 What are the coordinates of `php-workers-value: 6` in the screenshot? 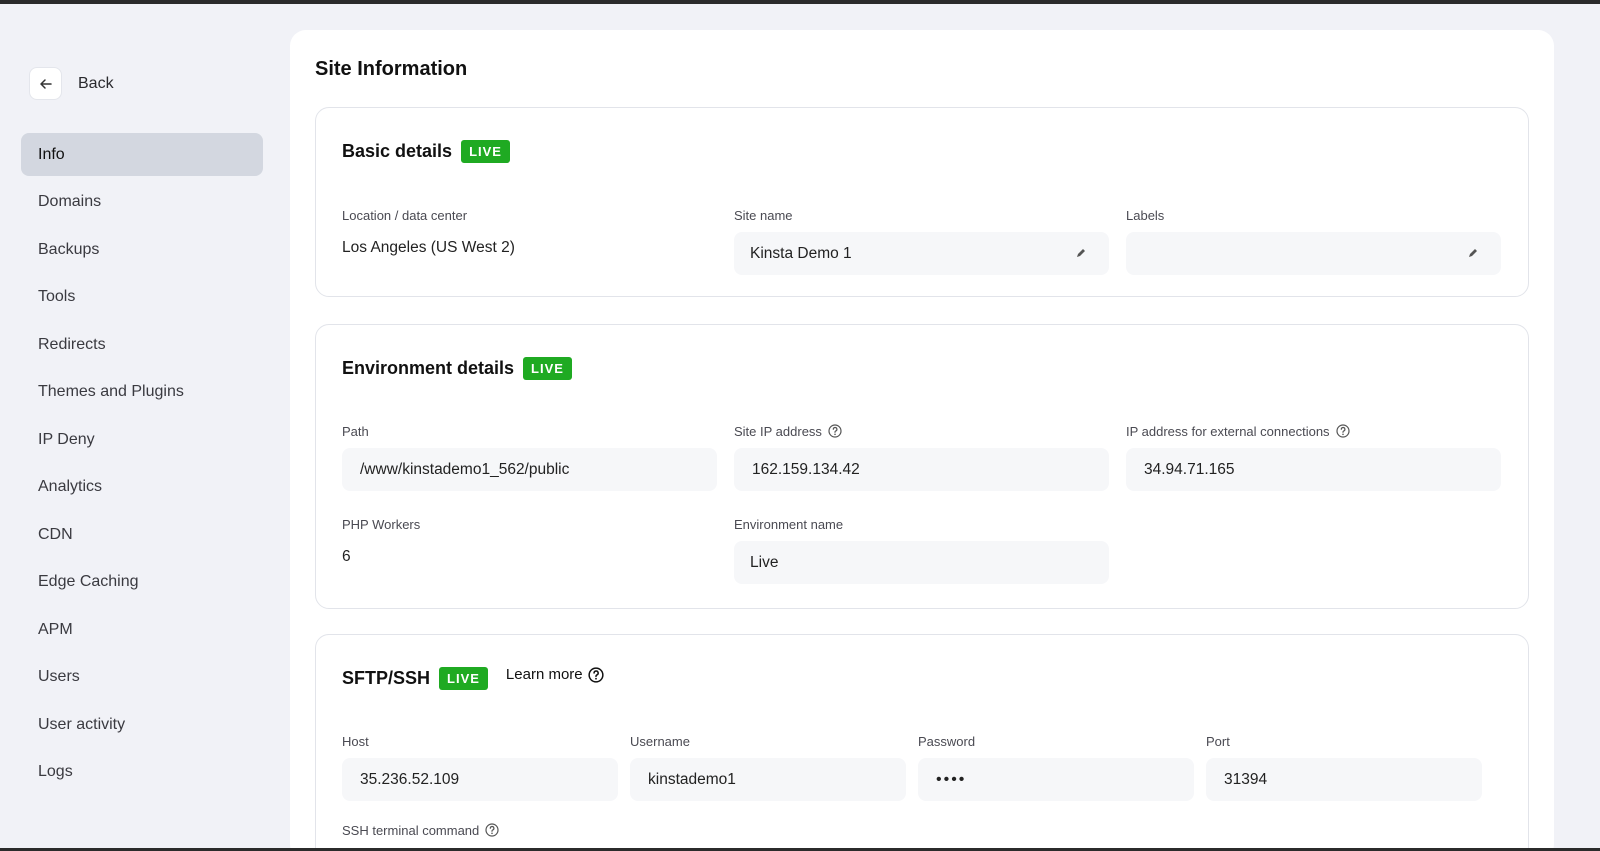 It's located at (346, 556).